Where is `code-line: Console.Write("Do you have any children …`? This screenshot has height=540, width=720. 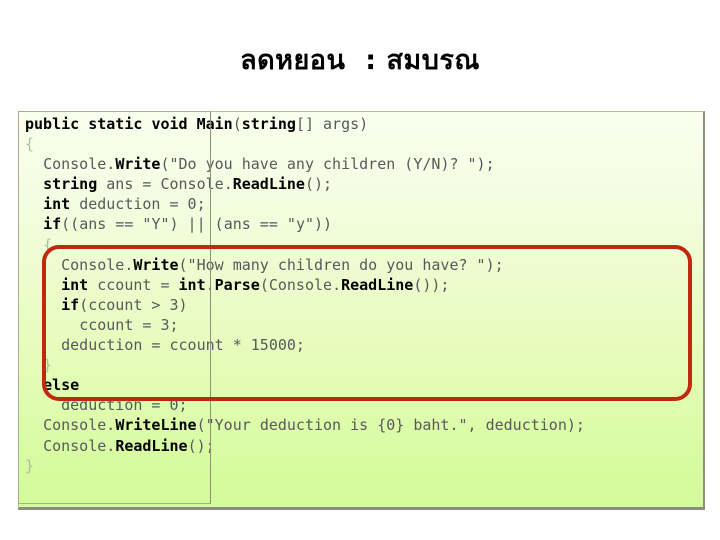 code-line: Console.Write("Do you have any children … is located at coordinates (269, 164).